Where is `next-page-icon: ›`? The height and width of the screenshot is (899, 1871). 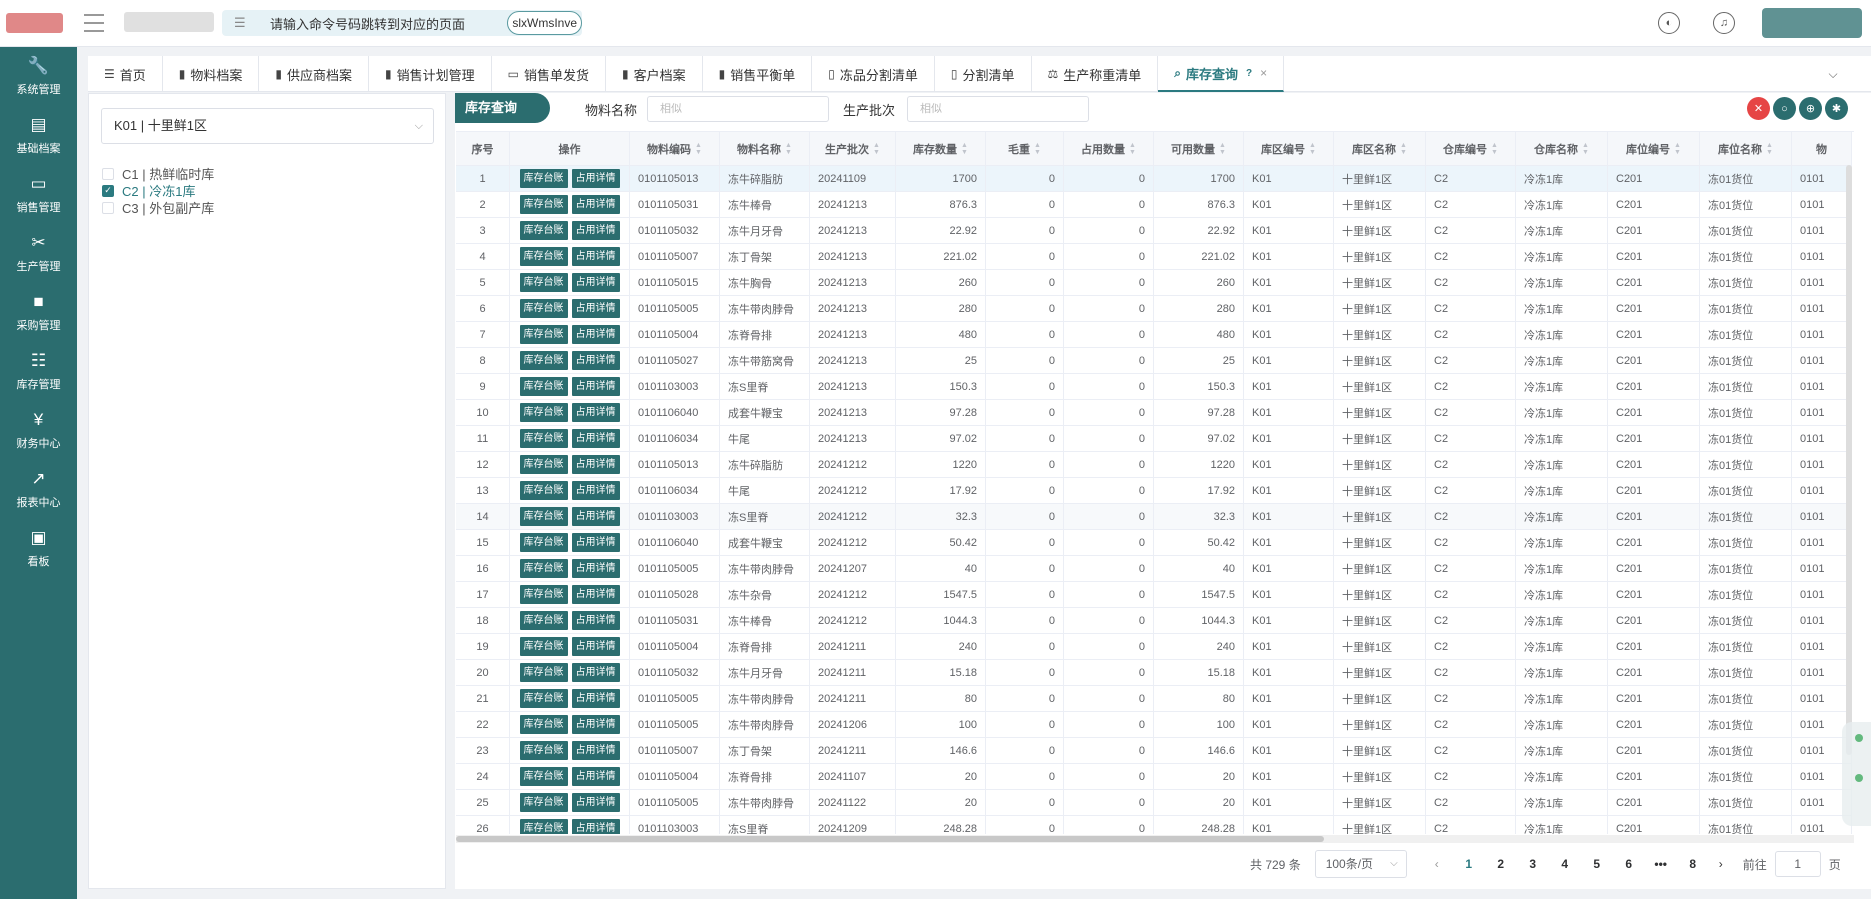 next-page-icon: › is located at coordinates (1721, 864).